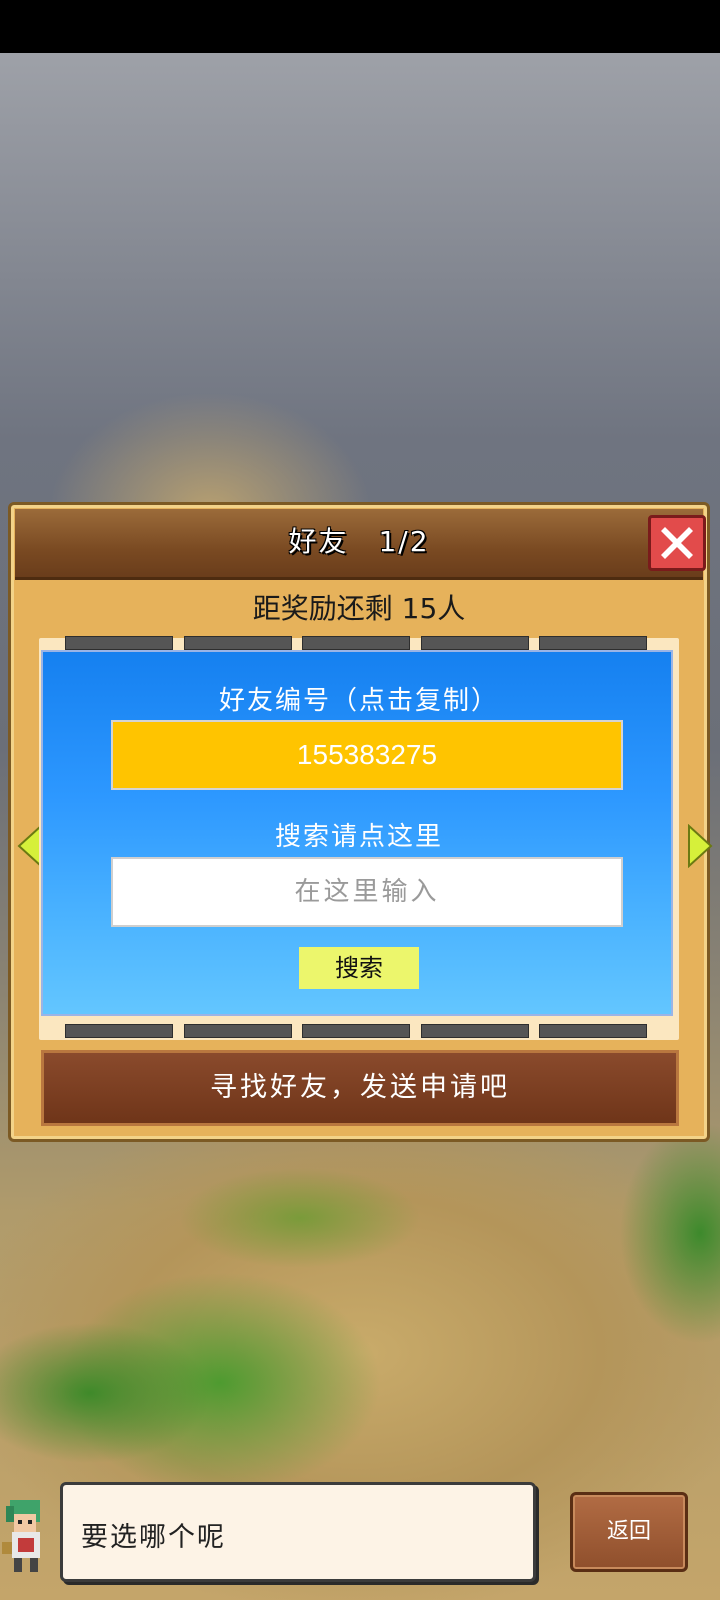 This screenshot has height=1600, width=720. Describe the element at coordinates (356, 643) in the screenshot. I see `frame-rail-top` at that location.